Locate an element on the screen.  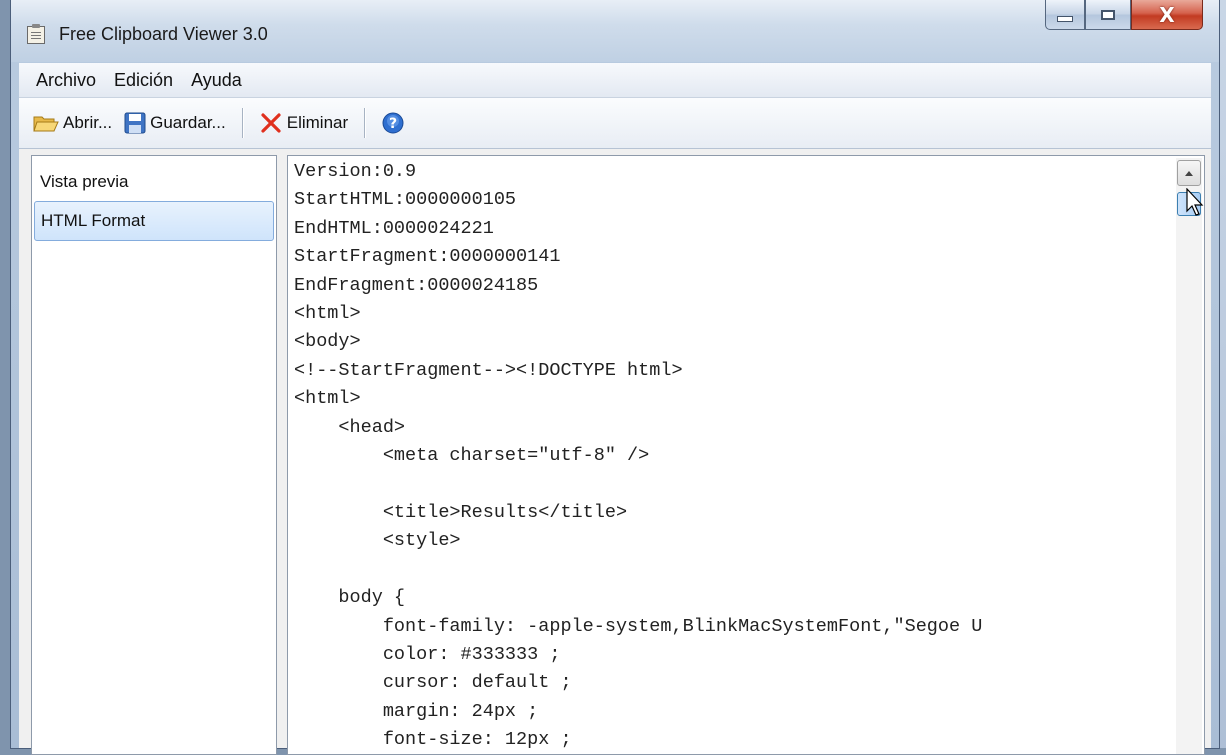
vertical-scrollbar is located at coordinates (1189, 456).